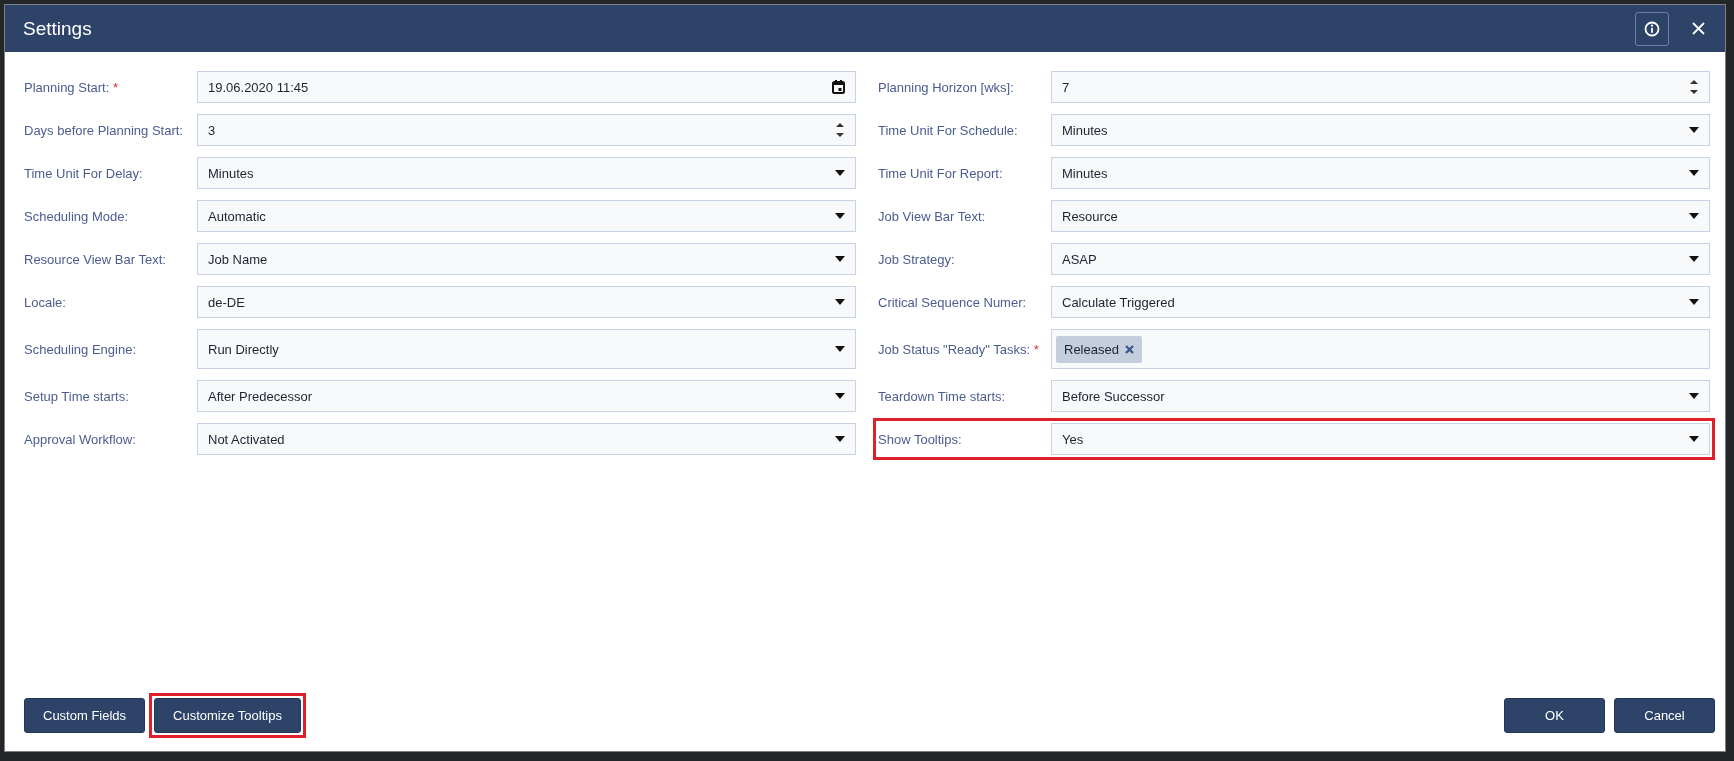 Image resolution: width=1734 pixels, height=761 pixels. What do you see at coordinates (526, 396) in the screenshot?
I see `dropdown-field: After Predecessor` at bounding box center [526, 396].